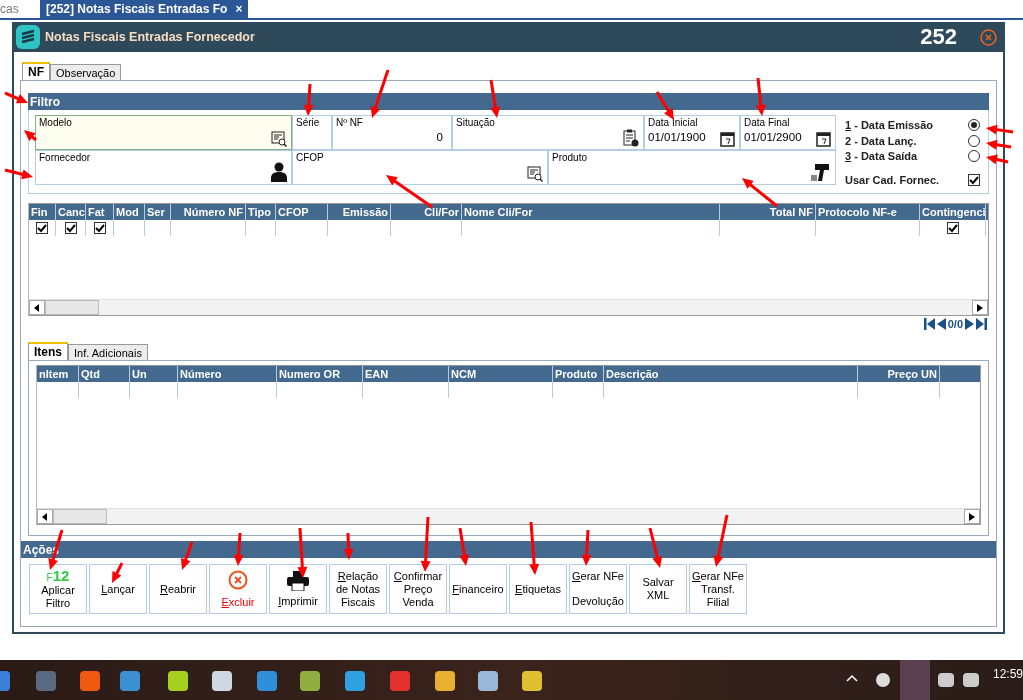 Image resolution: width=1023 pixels, height=700 pixels. What do you see at coordinates (48, 351) in the screenshot?
I see `tab: Itens` at bounding box center [48, 351].